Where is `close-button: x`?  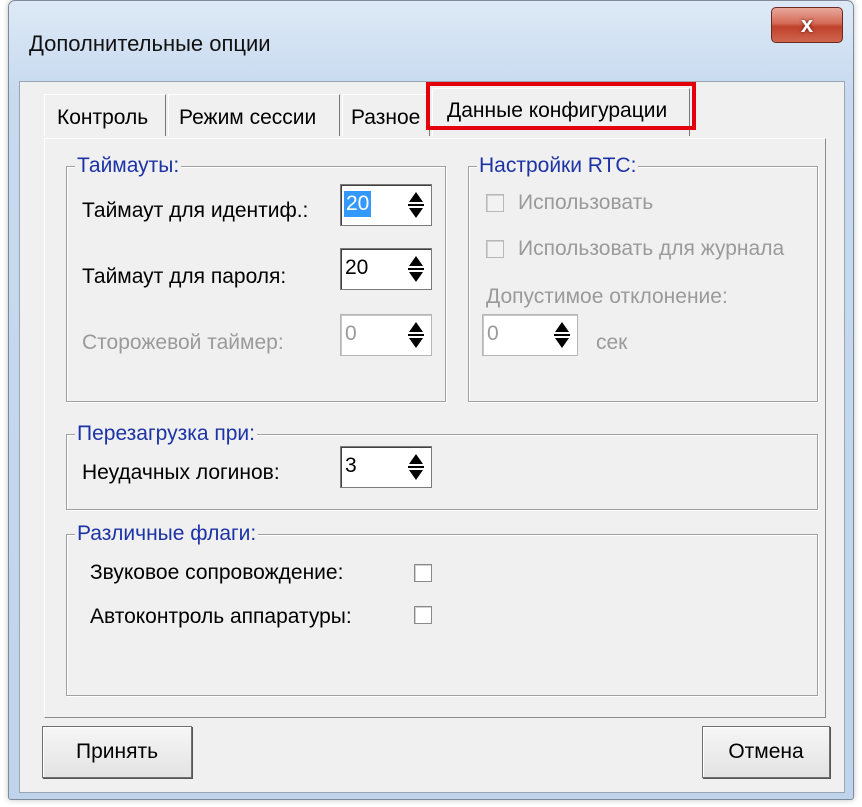
close-button: x is located at coordinates (807, 25).